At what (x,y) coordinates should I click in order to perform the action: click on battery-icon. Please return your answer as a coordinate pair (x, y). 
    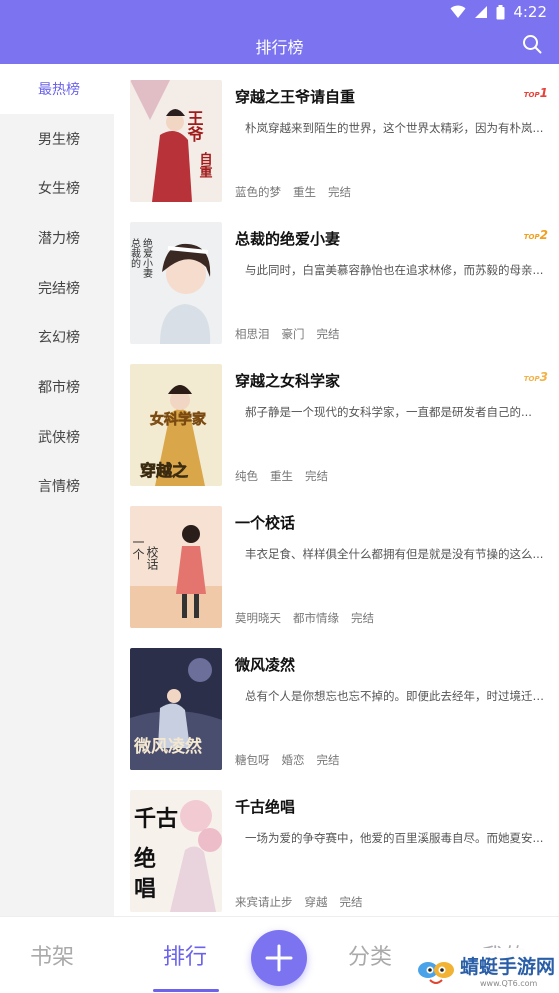
    Looking at the image, I should click on (500, 11).